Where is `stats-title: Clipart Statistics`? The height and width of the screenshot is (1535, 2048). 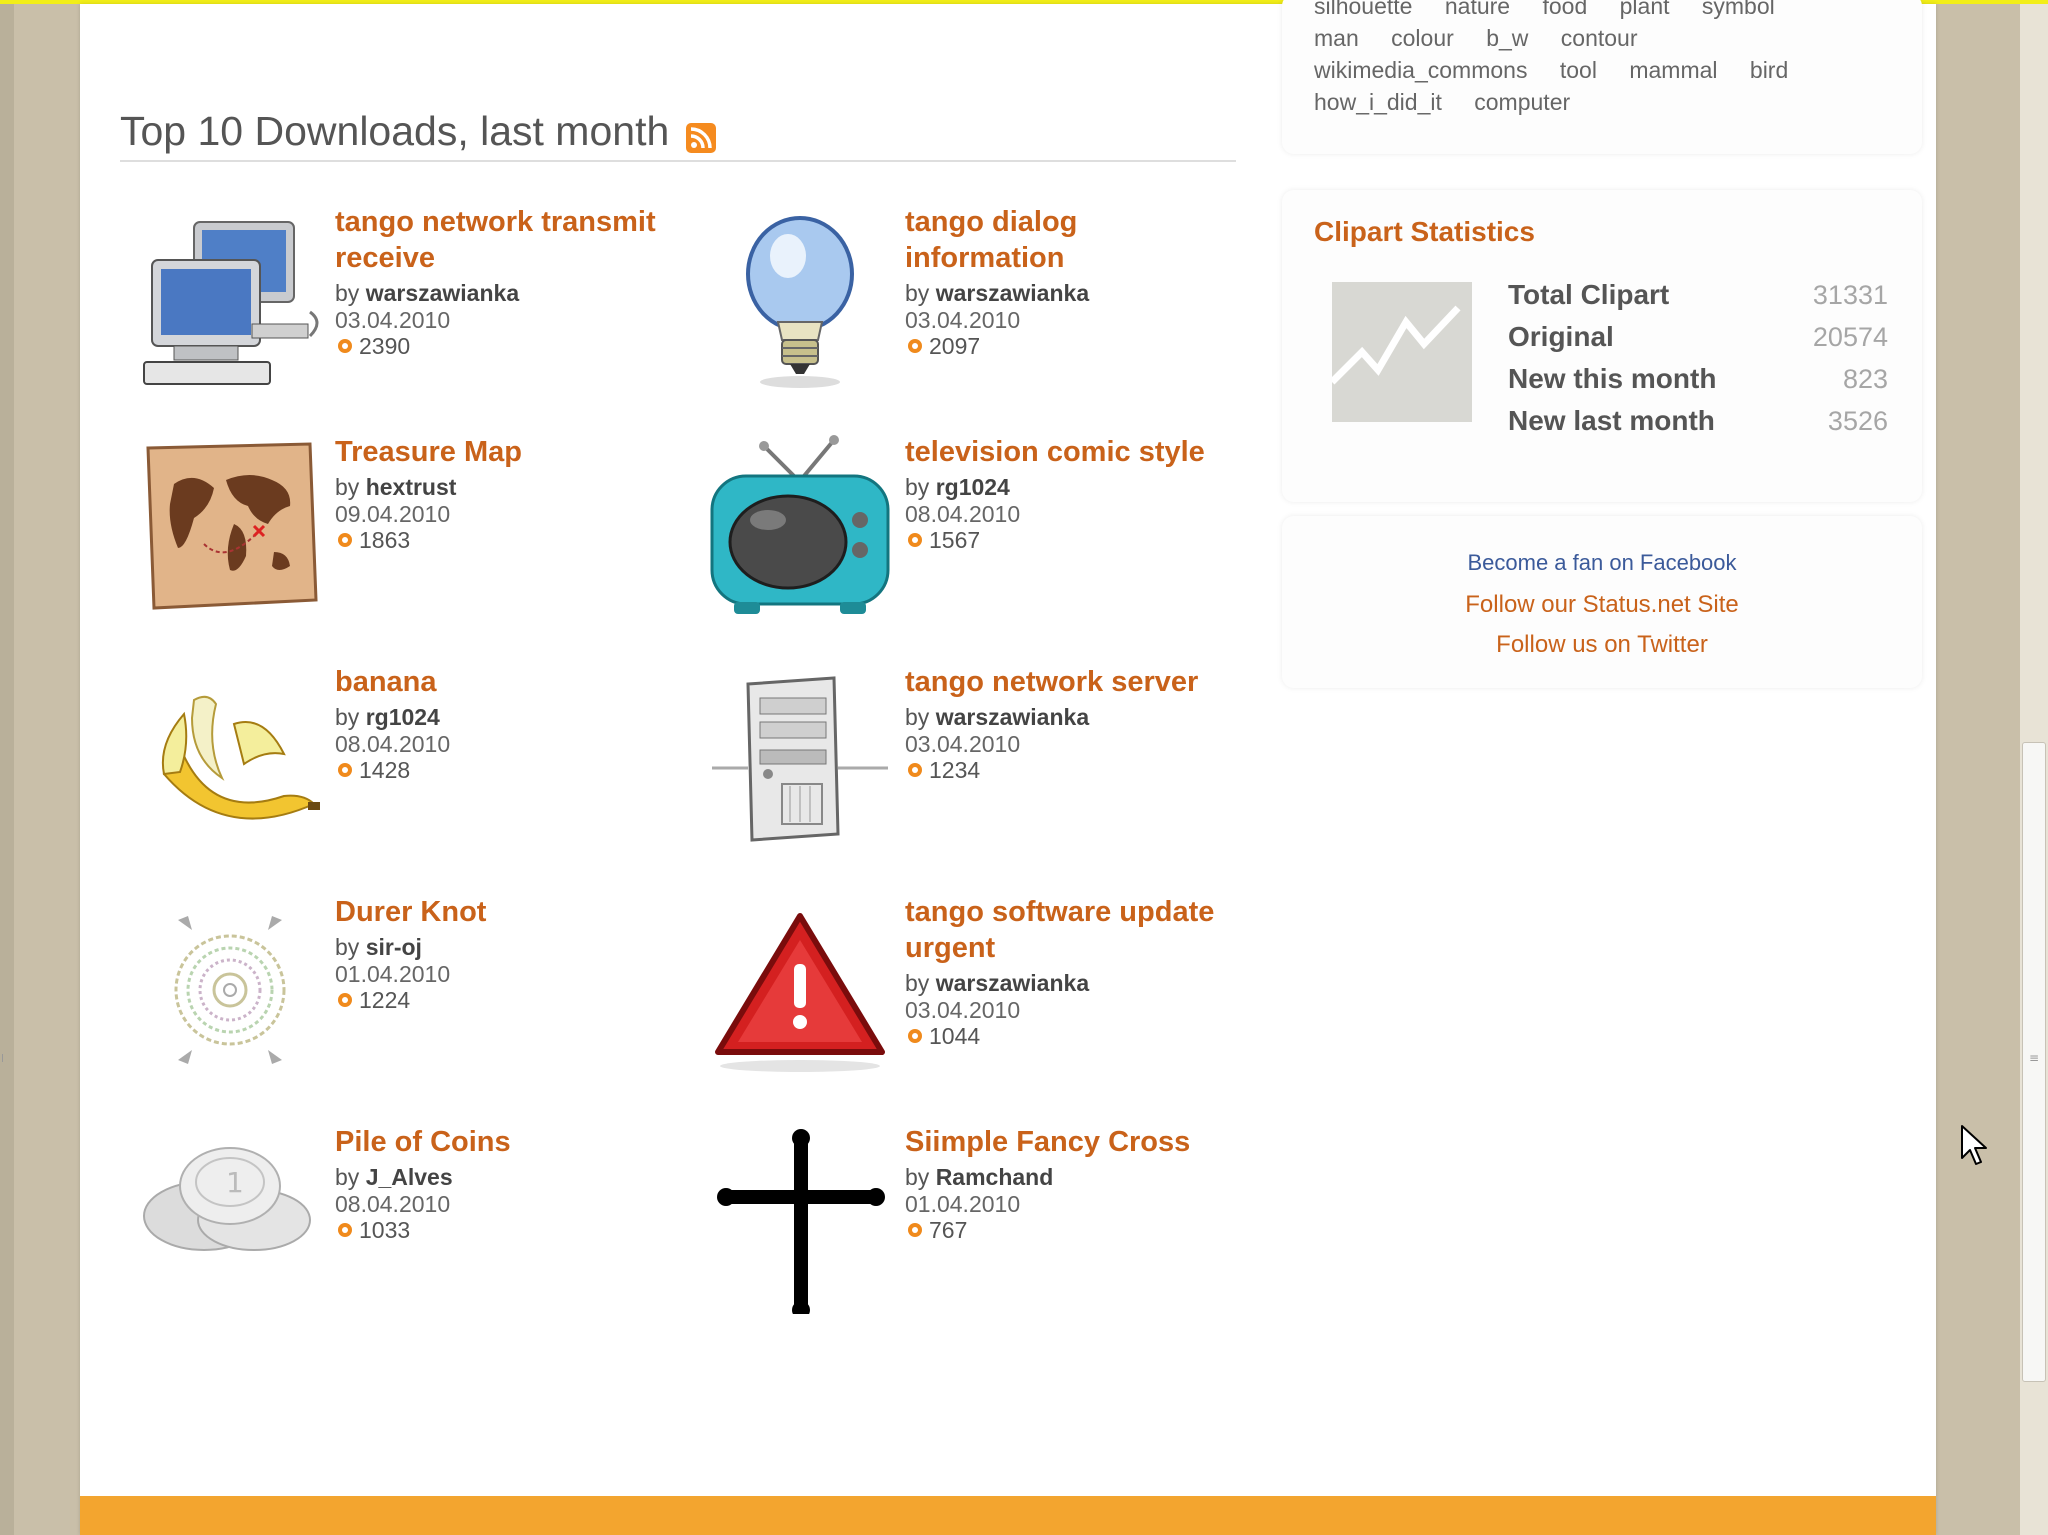 stats-title: Clipart Statistics is located at coordinates (1424, 231).